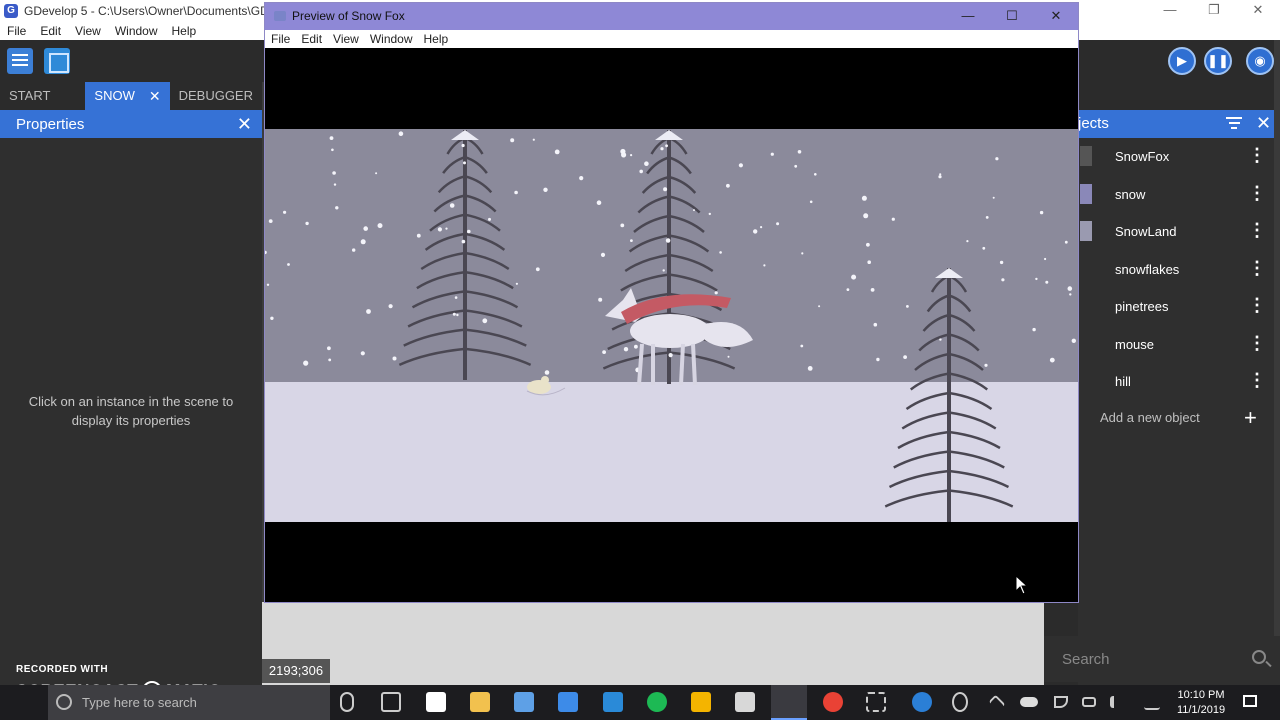 The image size is (1280, 720). Describe the element at coordinates (1277, 338) in the screenshot. I see `right-scrollbar` at that location.